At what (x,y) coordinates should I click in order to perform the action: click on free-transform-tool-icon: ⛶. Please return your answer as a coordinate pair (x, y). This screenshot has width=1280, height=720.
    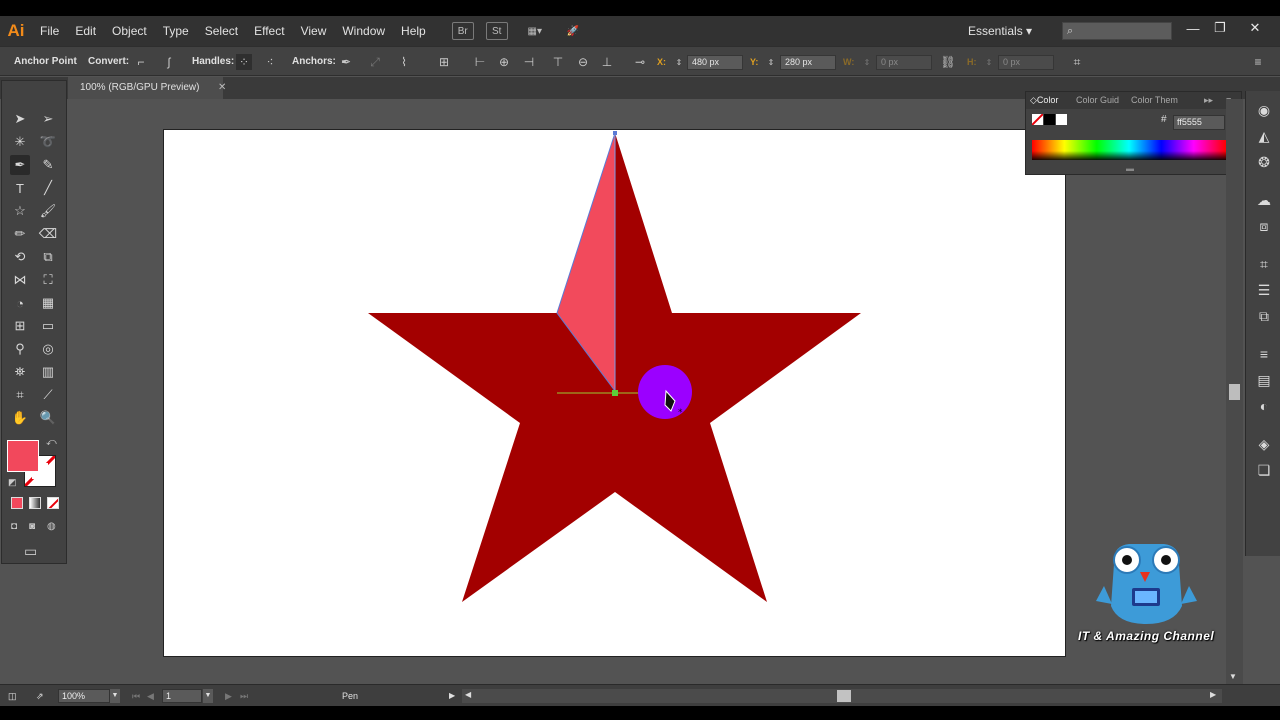
    Looking at the image, I should click on (48, 280).